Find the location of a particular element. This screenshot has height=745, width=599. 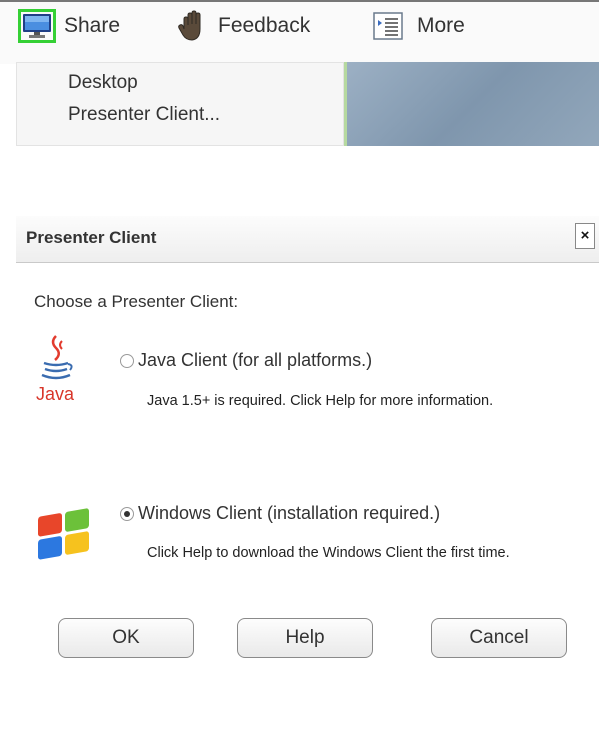

menu-item-desktop: Desktop is located at coordinates (103, 83).